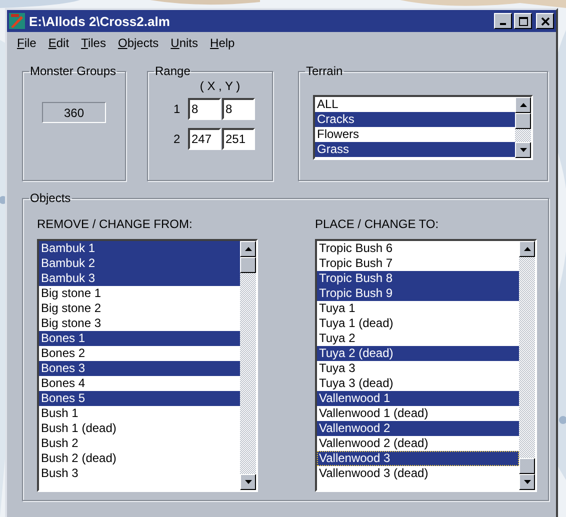 This screenshot has width=566, height=517. I want to click on list-item: Grass, so click(415, 149).